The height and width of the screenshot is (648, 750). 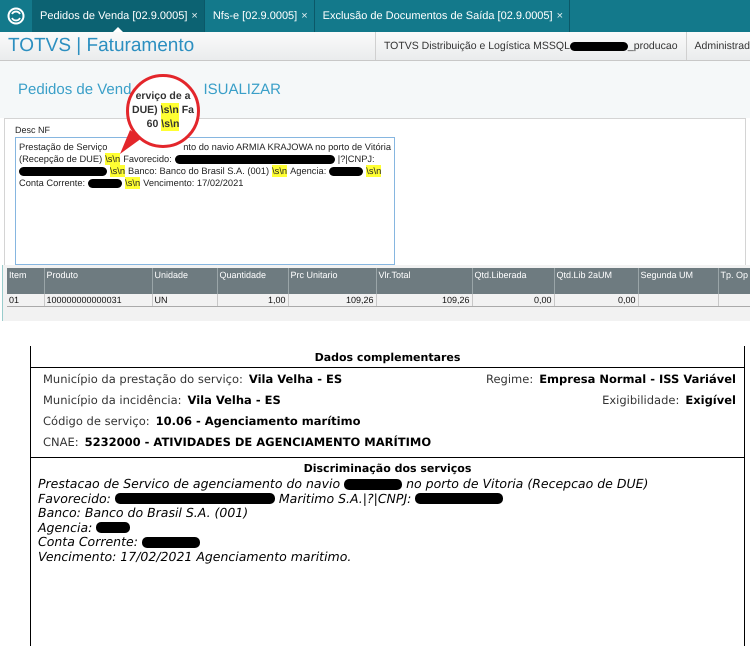 What do you see at coordinates (424, 281) in the screenshot?
I see `column-header: Vlr.Total` at bounding box center [424, 281].